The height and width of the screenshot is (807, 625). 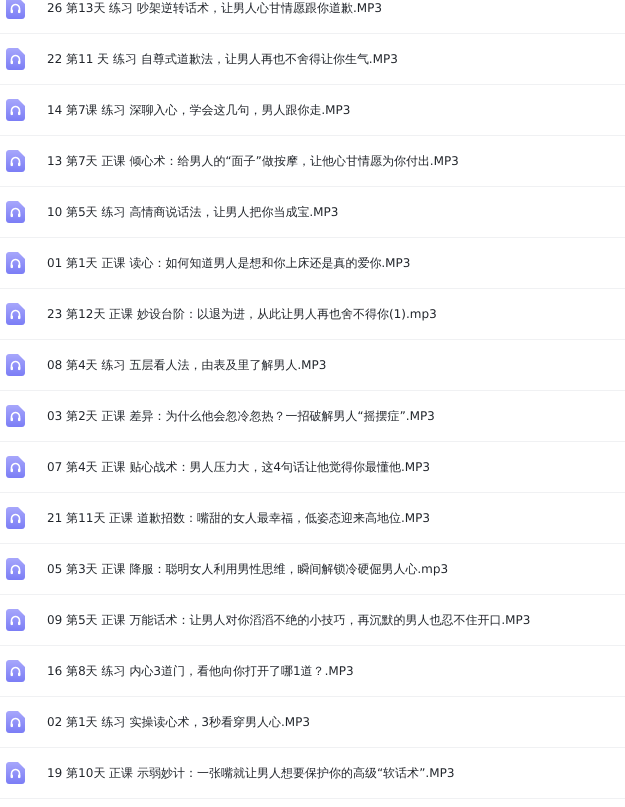 What do you see at coordinates (241, 416) in the screenshot?
I see `file-name: 03 第2天 正课 差异：为什么他会忽冷忽热？一招破解男人“摇摆症”.MP3` at bounding box center [241, 416].